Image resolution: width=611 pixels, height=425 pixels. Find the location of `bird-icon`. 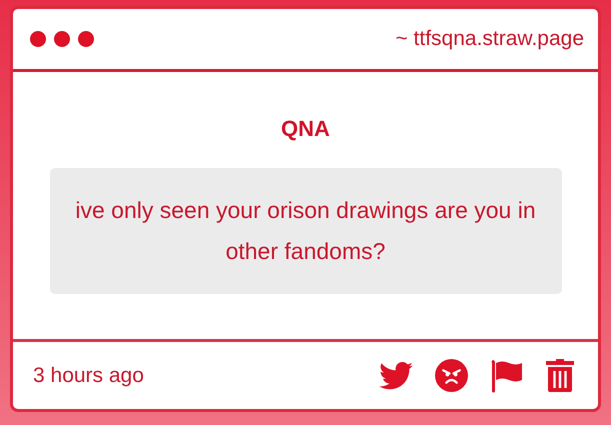

bird-icon is located at coordinates (396, 376).